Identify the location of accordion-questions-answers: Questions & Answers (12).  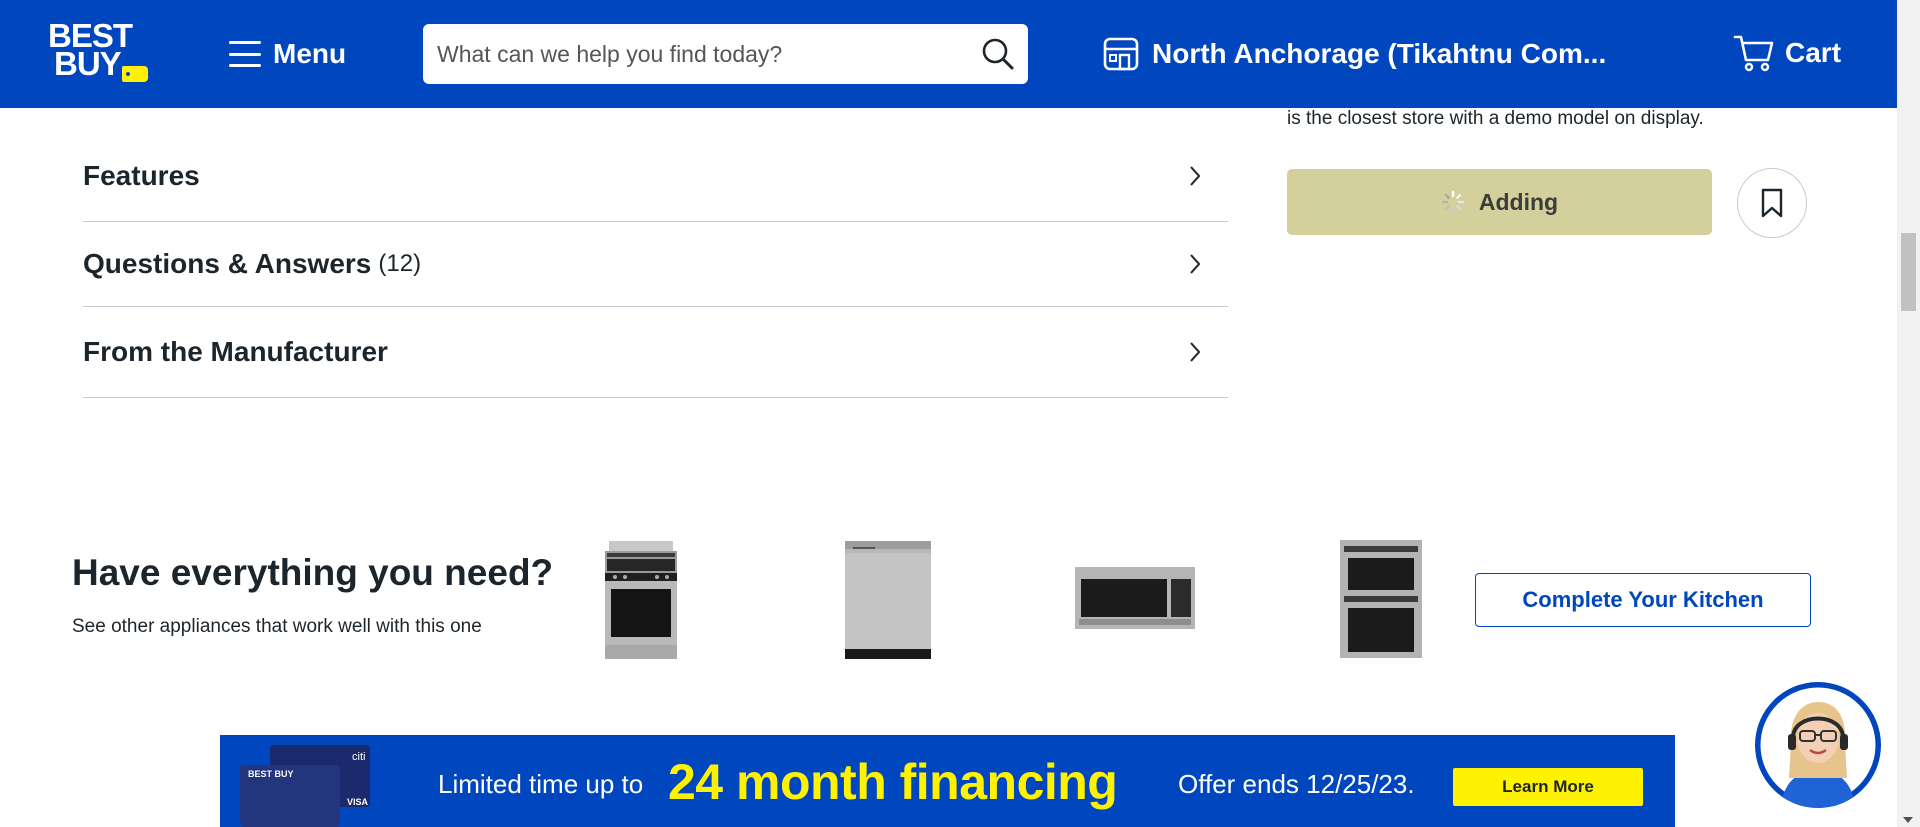
(655, 264).